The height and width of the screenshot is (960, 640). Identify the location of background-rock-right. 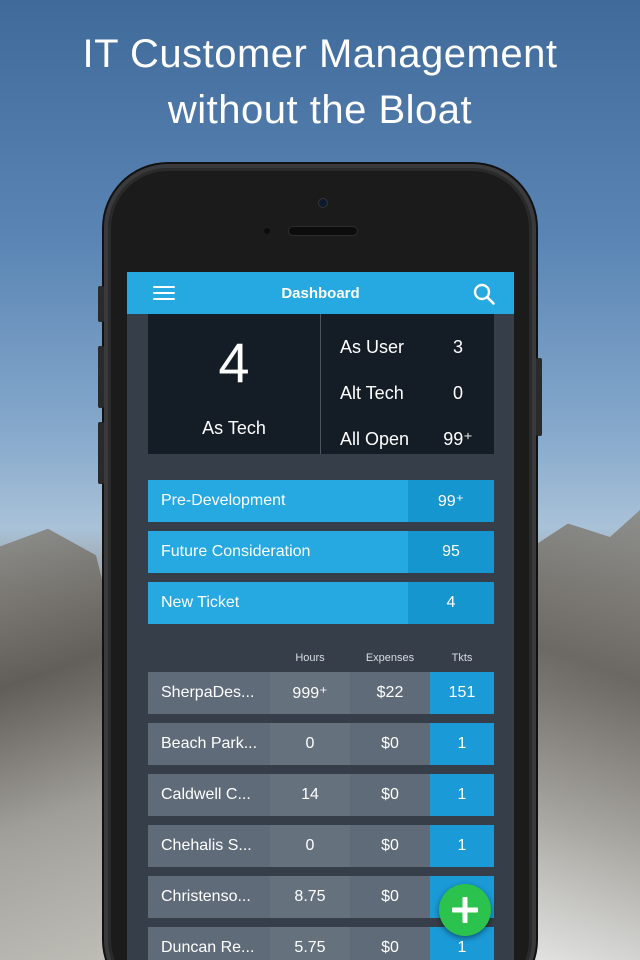
(580, 735).